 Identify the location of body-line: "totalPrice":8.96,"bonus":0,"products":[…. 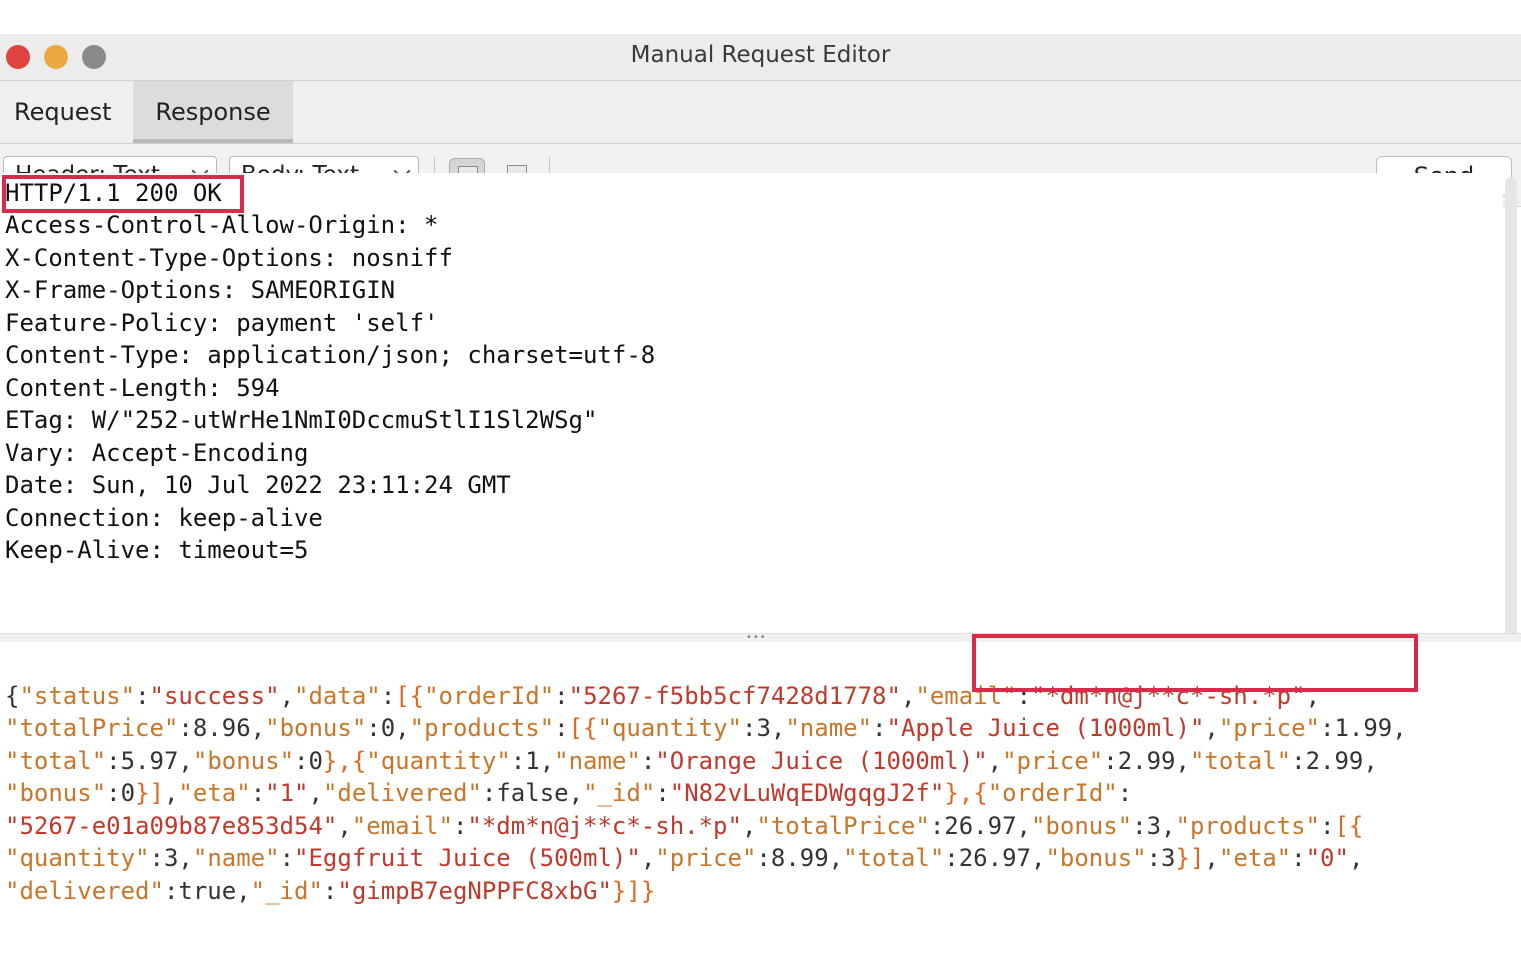
(706, 728).